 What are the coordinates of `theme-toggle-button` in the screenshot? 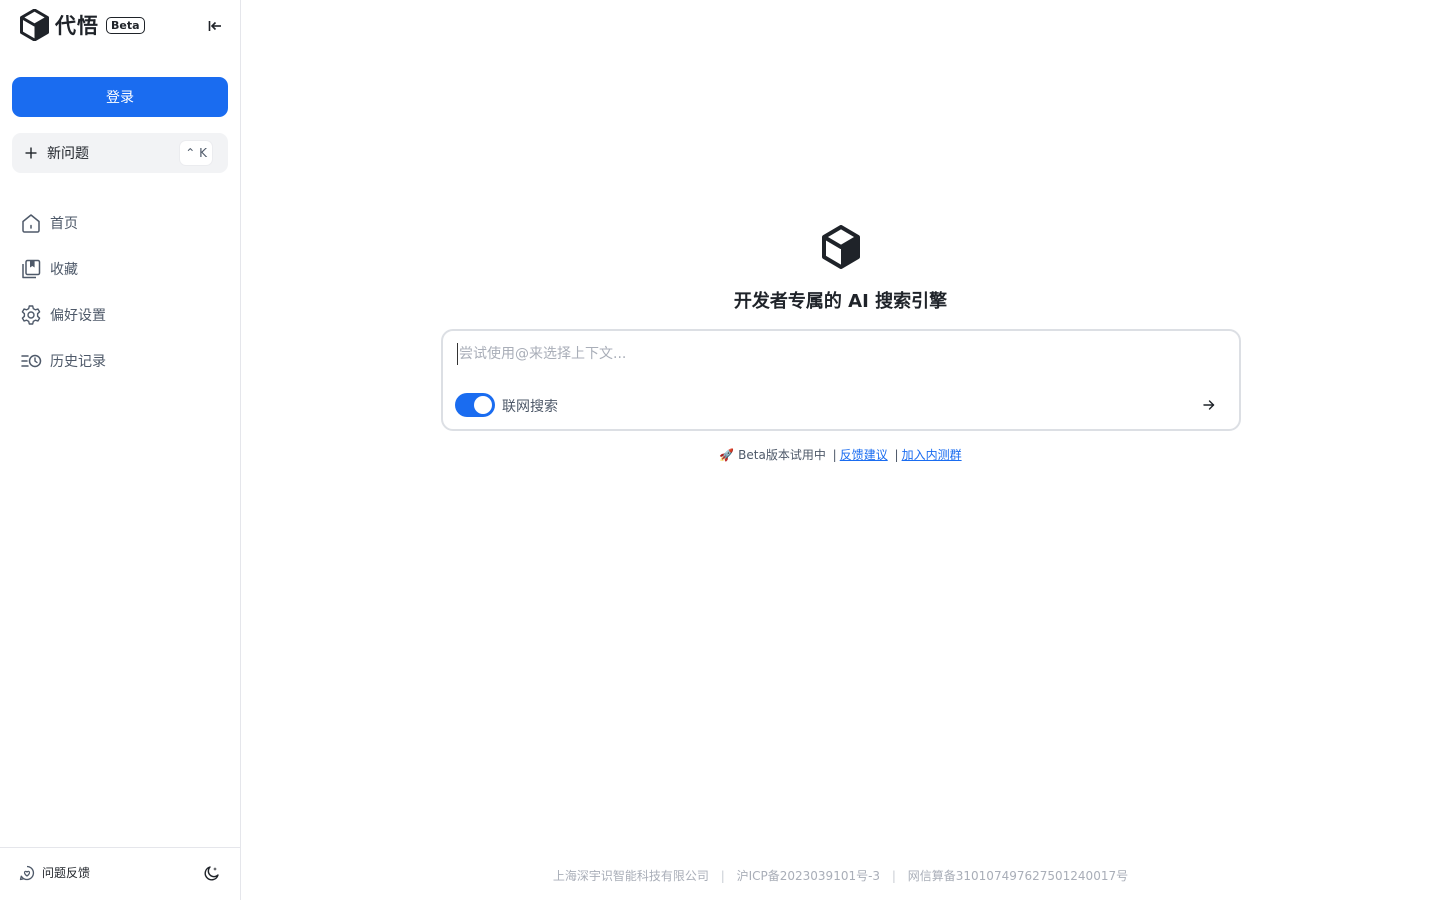 It's located at (212, 873).